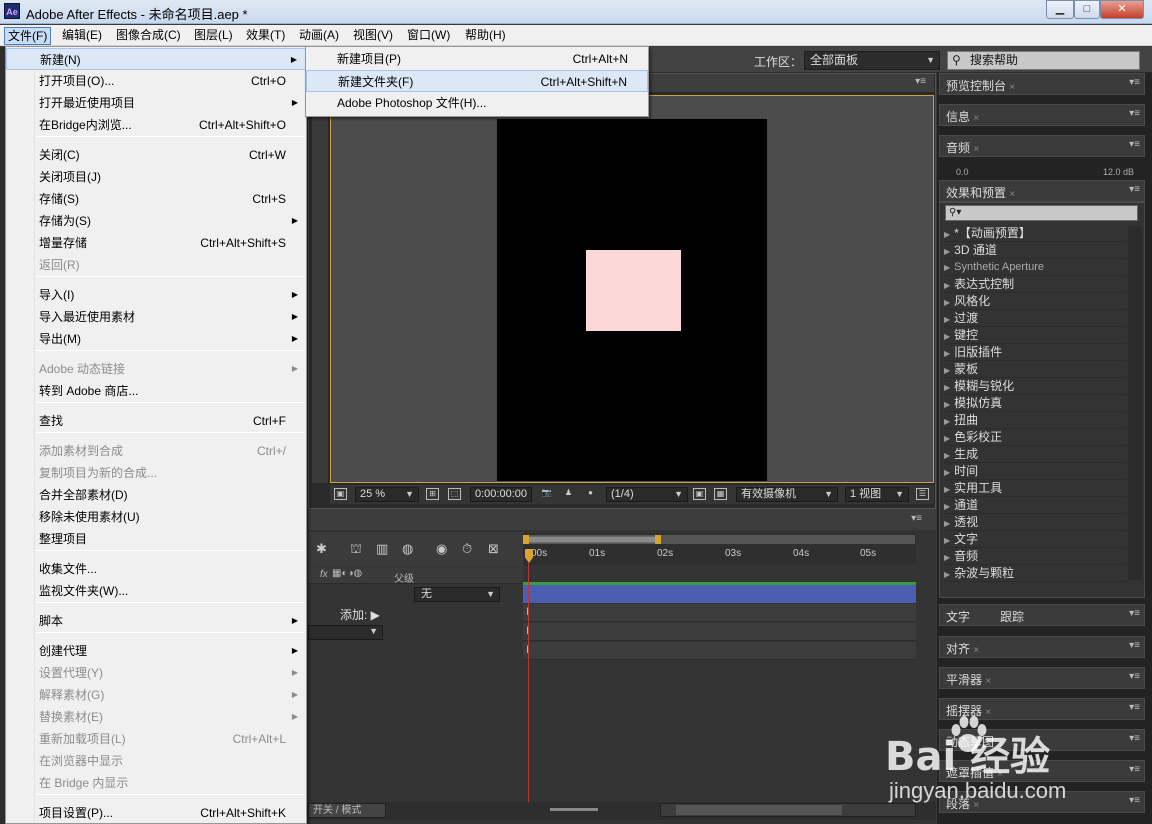  I want to click on file-menu-item: 打开项目(O)... Ctrl+O, so click(156, 81).